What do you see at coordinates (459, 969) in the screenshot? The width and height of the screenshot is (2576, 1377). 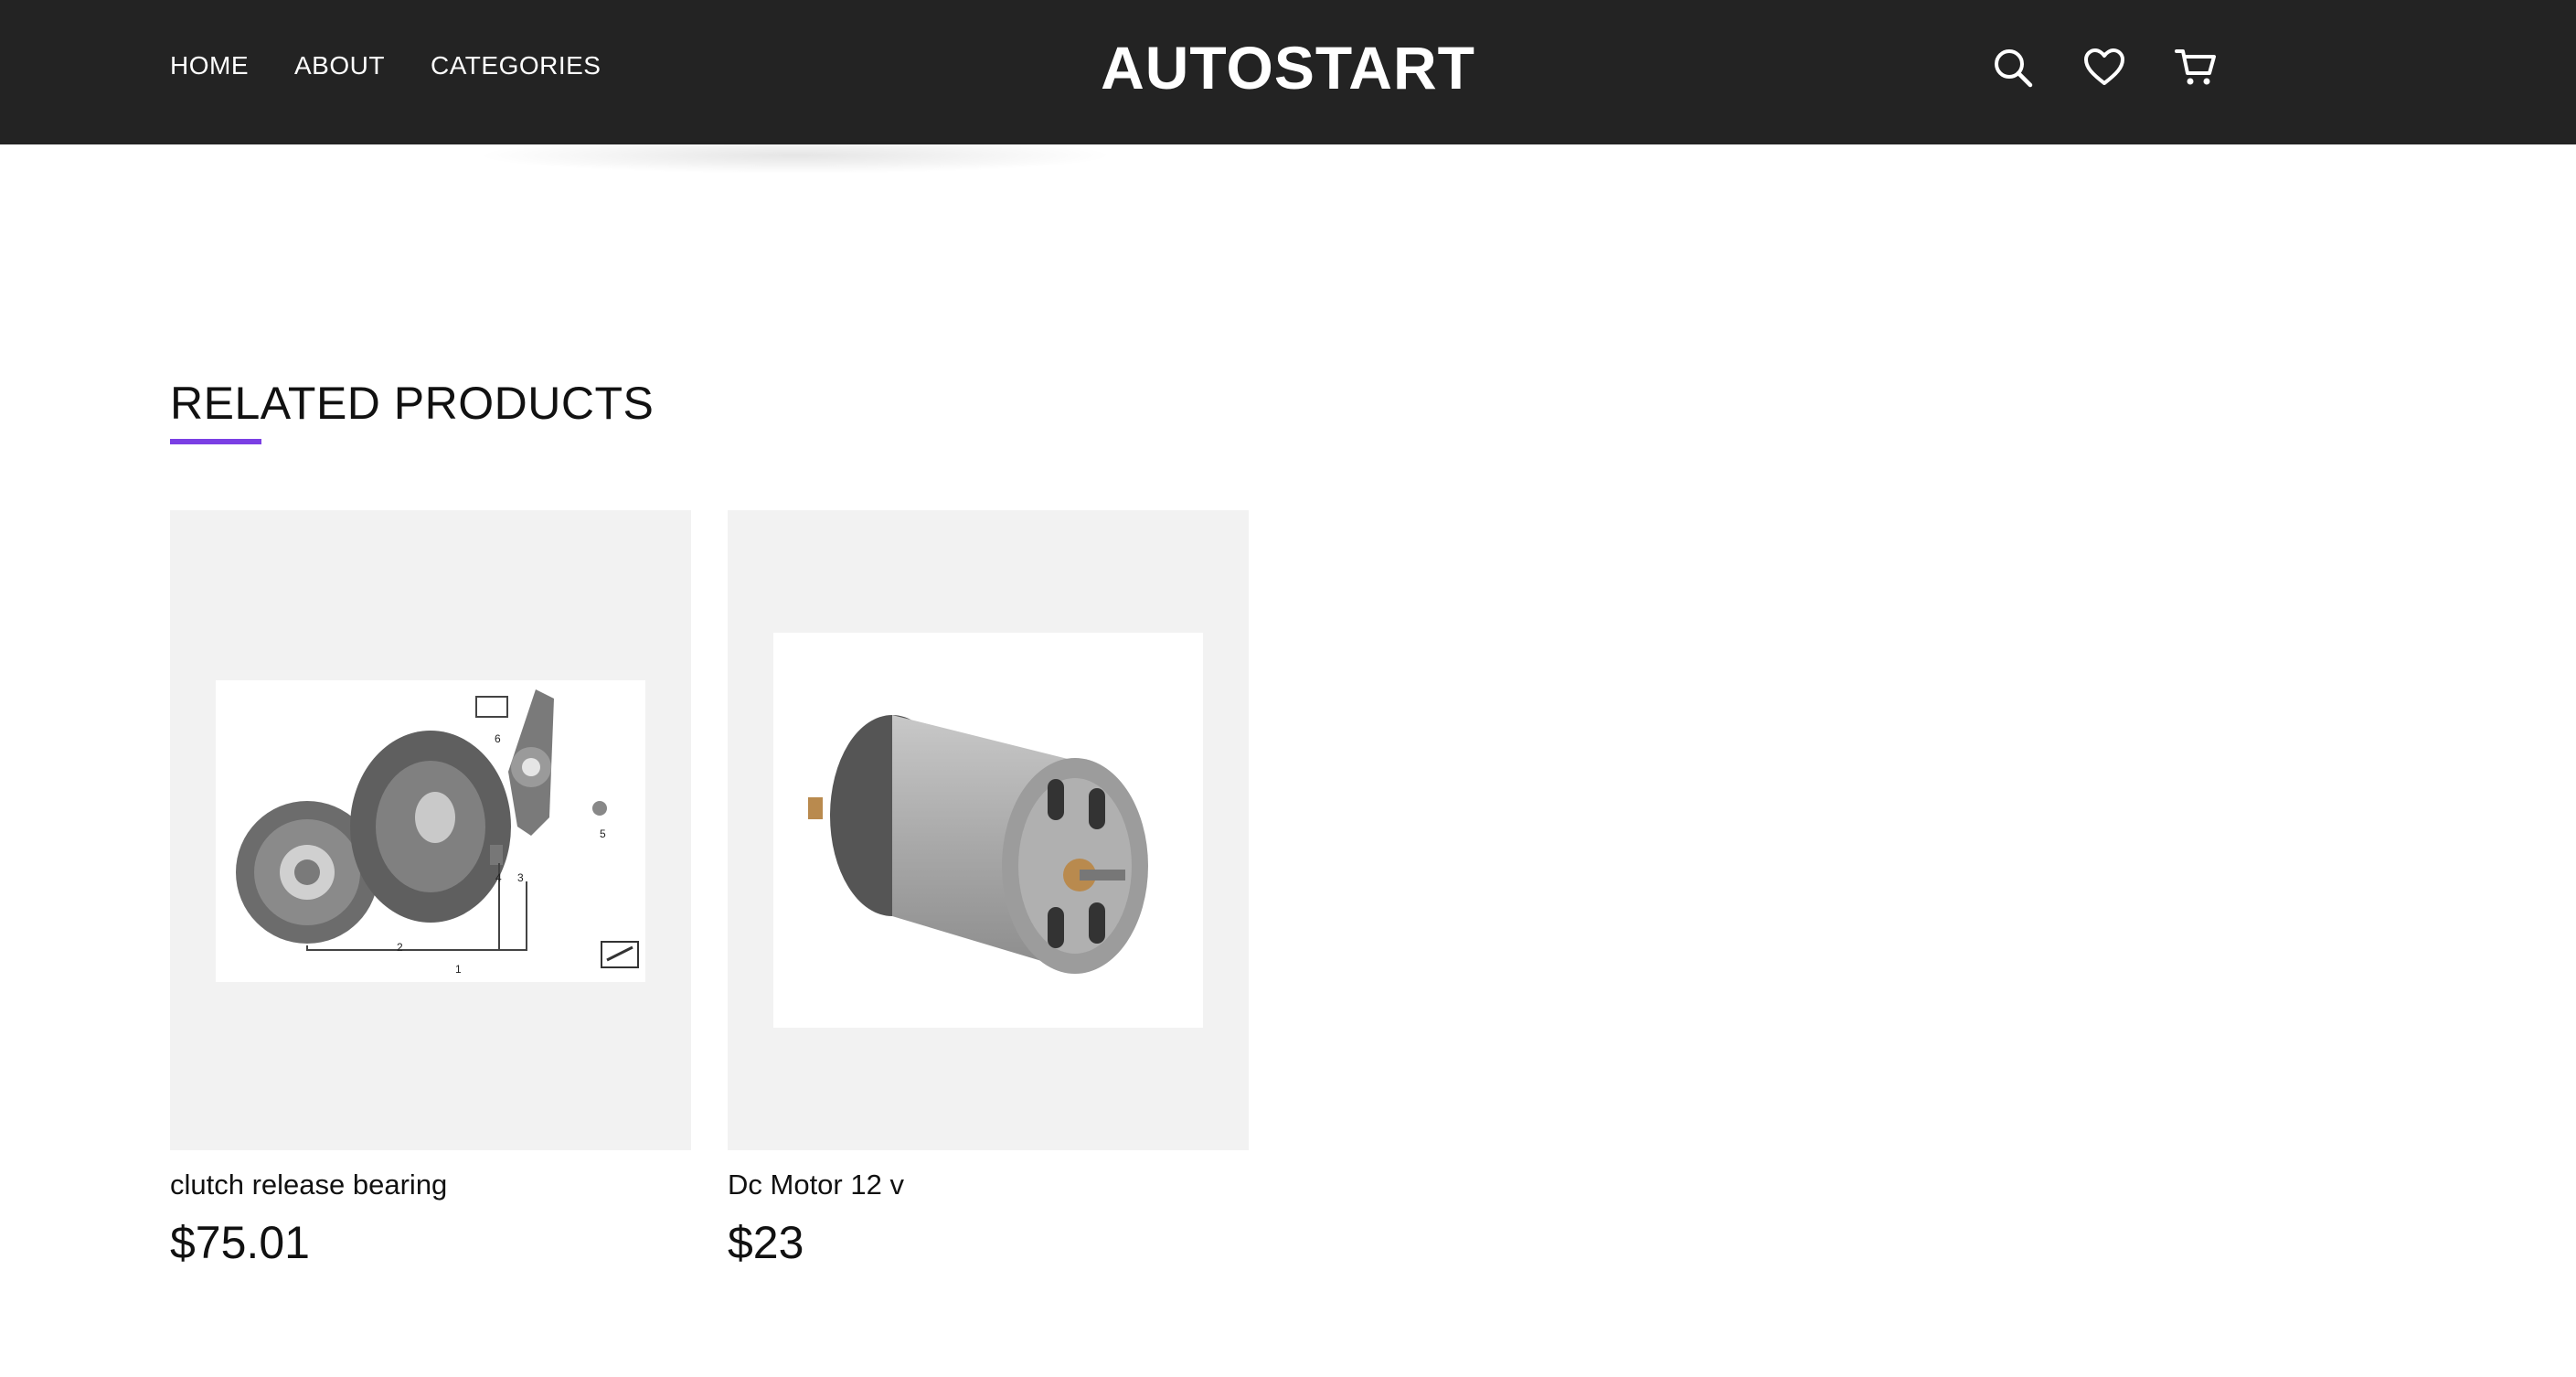 I see `svg-text: 1` at bounding box center [459, 969].